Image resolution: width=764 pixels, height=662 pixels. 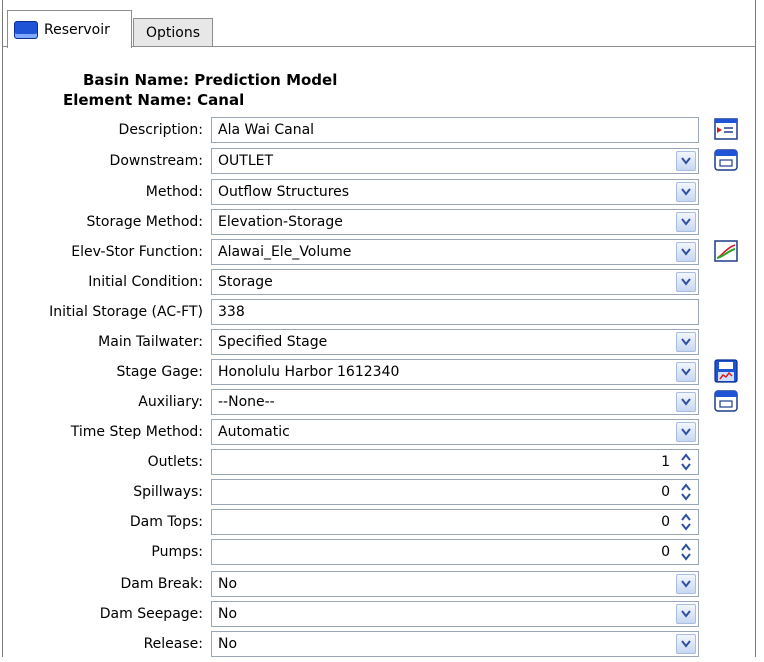 I want to click on auxiliary-select: --None--, so click(x=455, y=402).